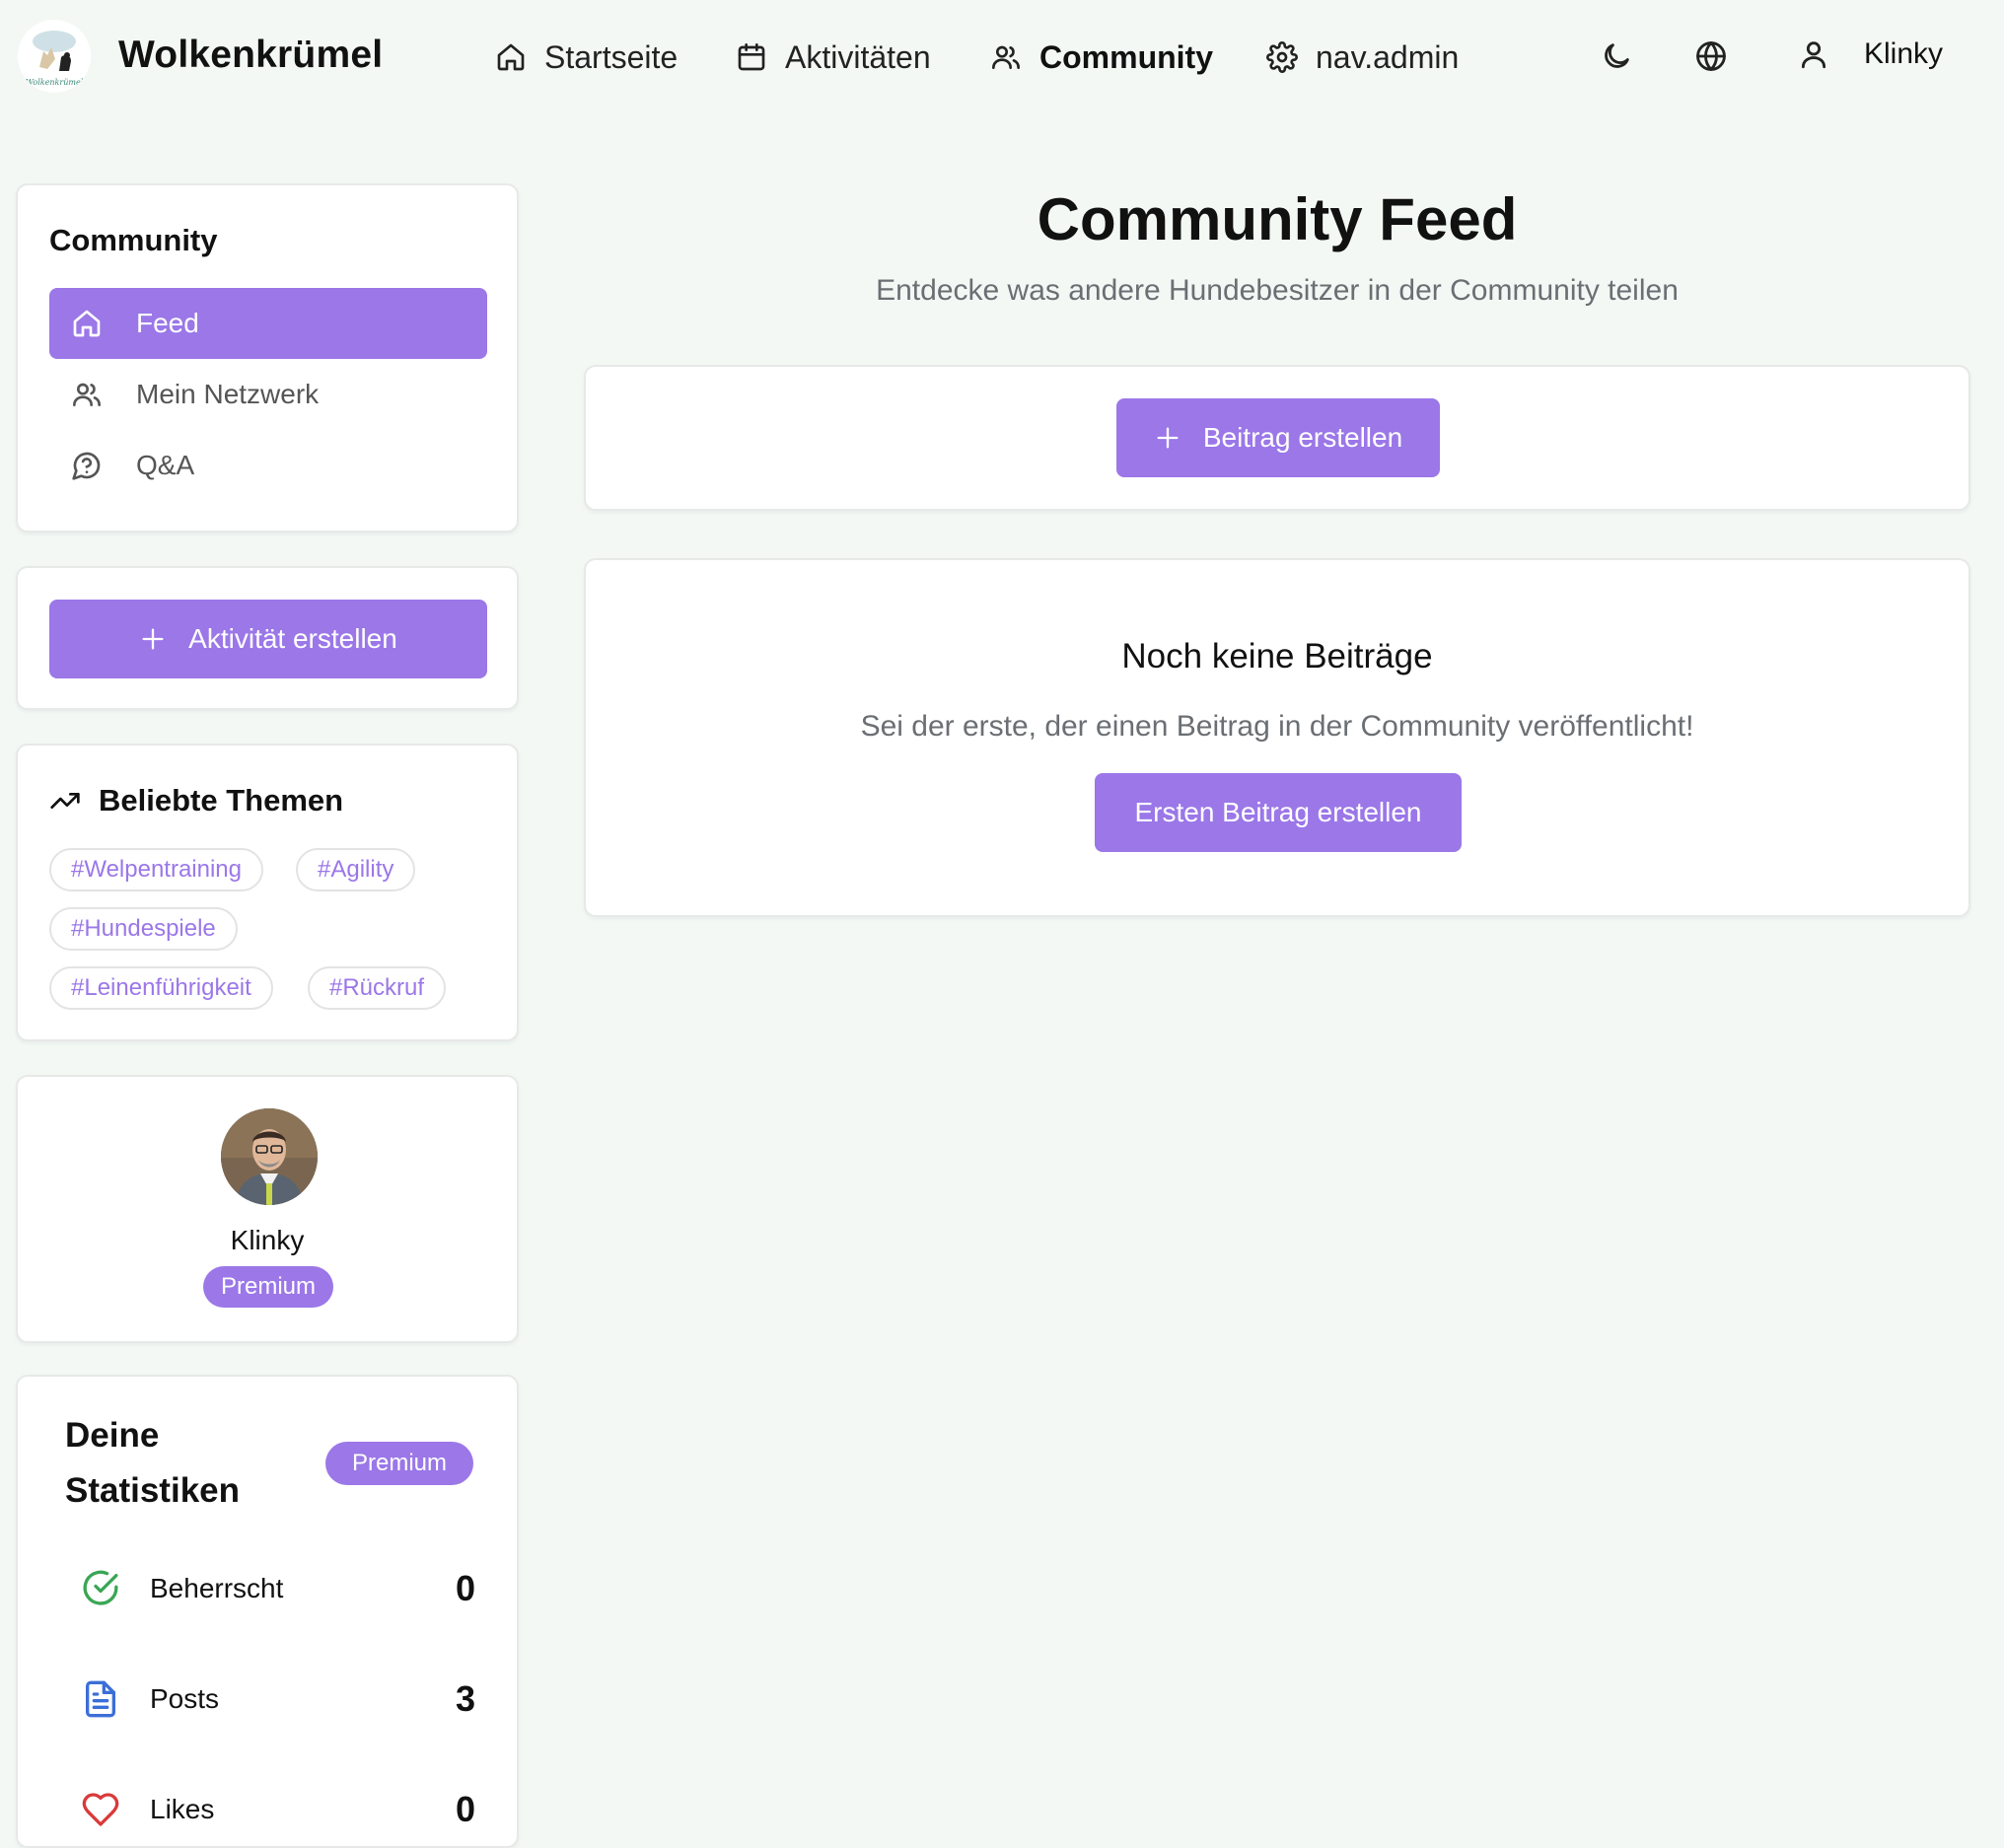  I want to click on nav-label: Startseite, so click(611, 56).